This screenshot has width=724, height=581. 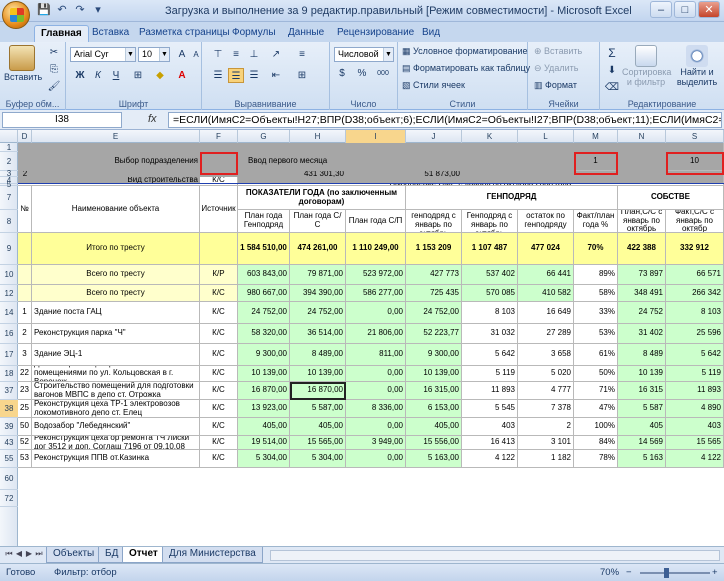 I want to click on close-button: ✕, so click(x=709, y=9).